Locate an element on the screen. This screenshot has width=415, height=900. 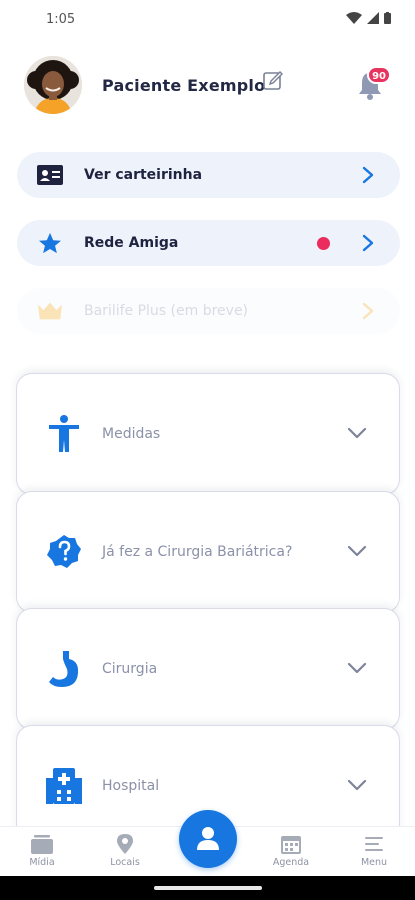
new-indicator-dot is located at coordinates (323, 243).